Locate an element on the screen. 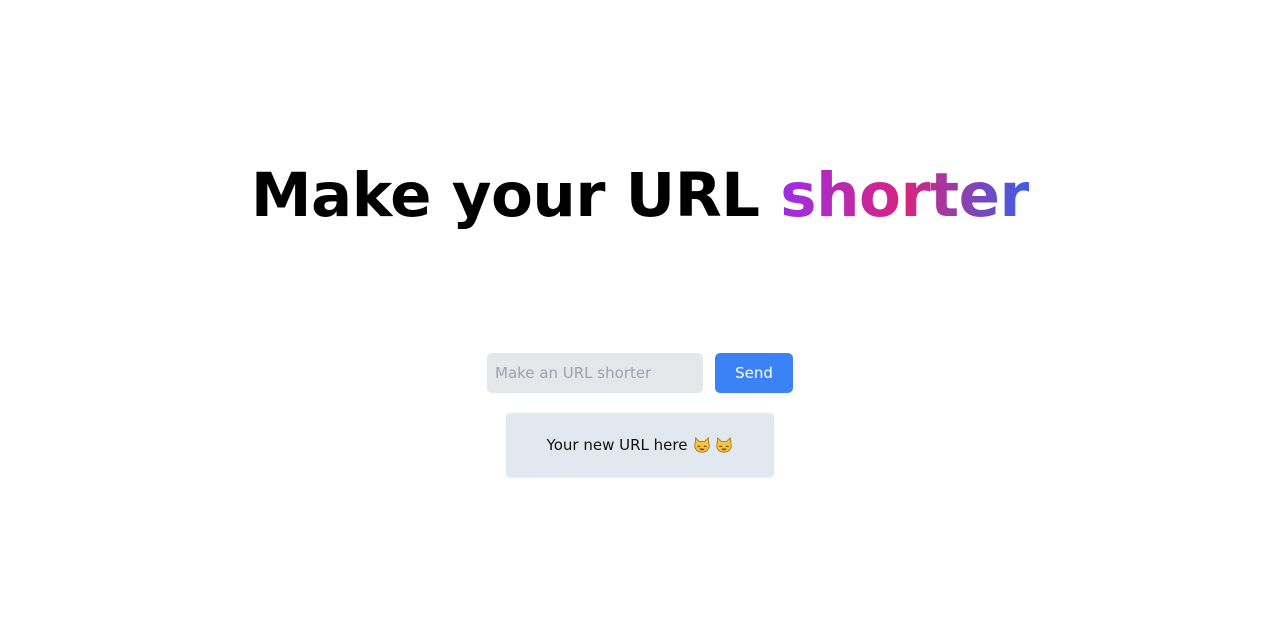  shorten-form: Send is located at coordinates (640, 373).